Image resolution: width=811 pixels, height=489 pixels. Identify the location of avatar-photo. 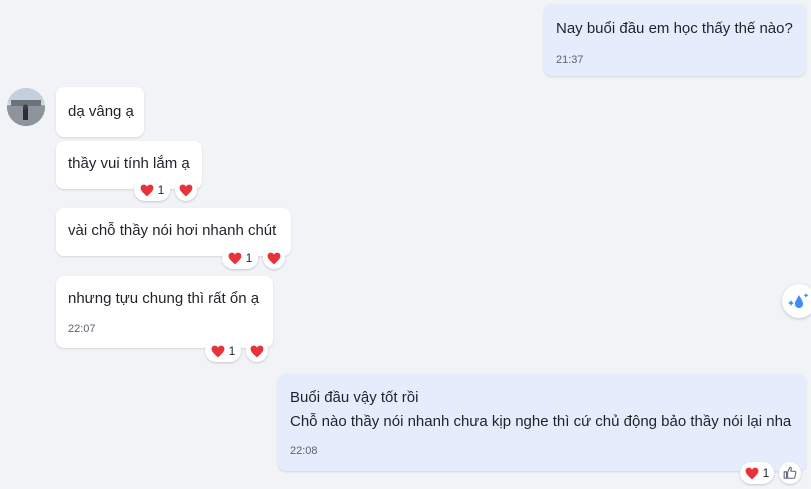
(26, 107).